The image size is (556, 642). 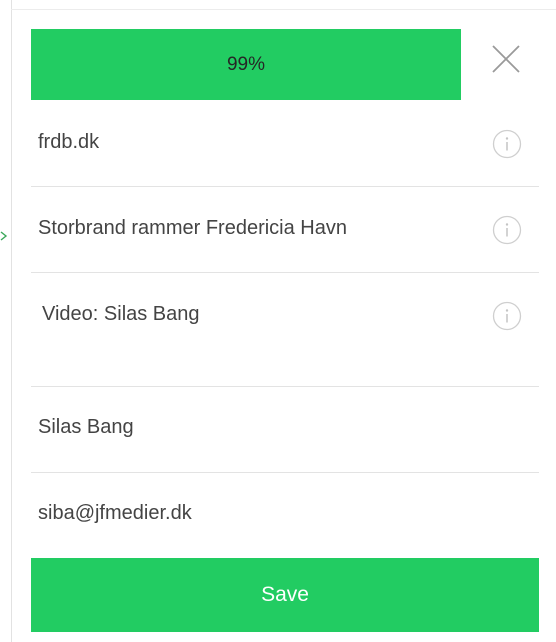 I want to click on author-email-value: siba@jfmedier.dk, so click(x=115, y=513).